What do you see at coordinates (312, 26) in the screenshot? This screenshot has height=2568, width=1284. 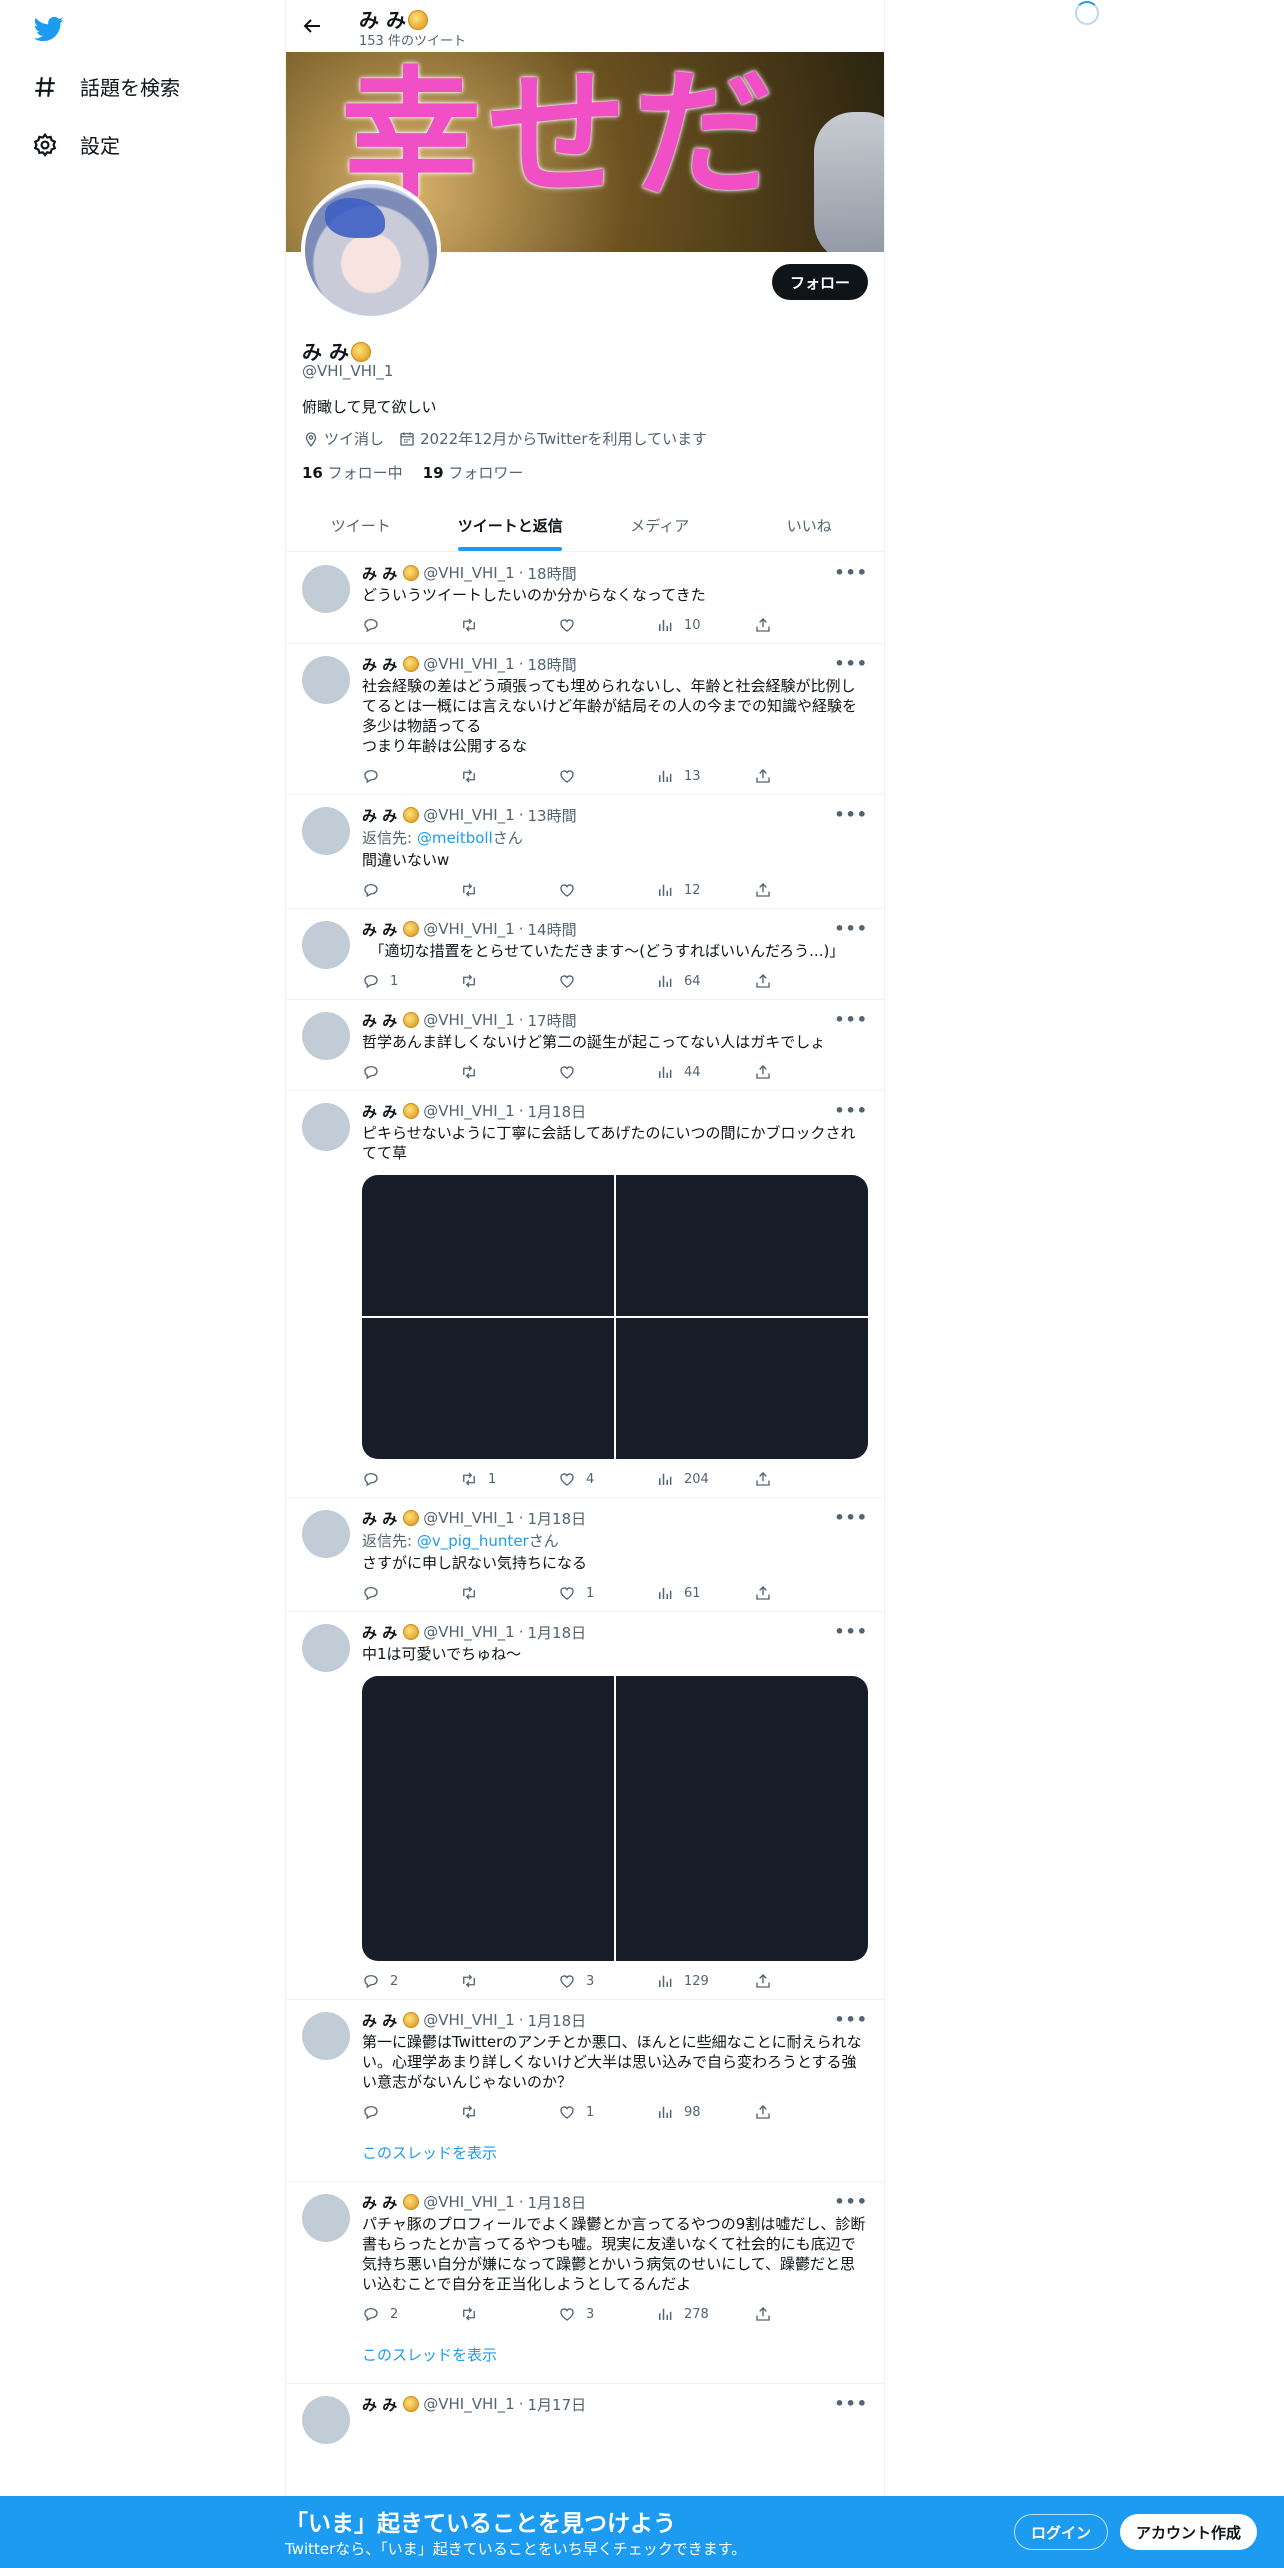 I see `back-arrow-icon` at bounding box center [312, 26].